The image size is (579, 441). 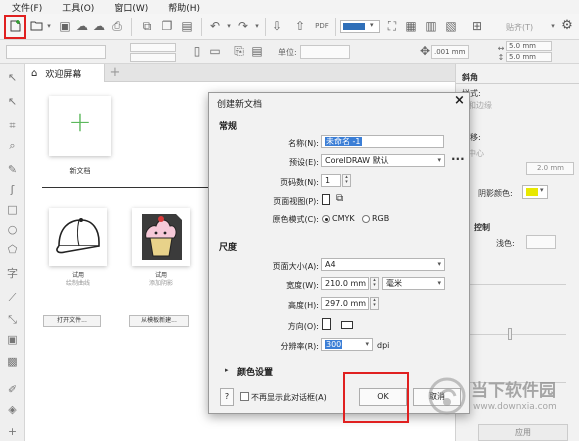 I want to click on duplicate-x-field: 5.0 mm, so click(x=529, y=46).